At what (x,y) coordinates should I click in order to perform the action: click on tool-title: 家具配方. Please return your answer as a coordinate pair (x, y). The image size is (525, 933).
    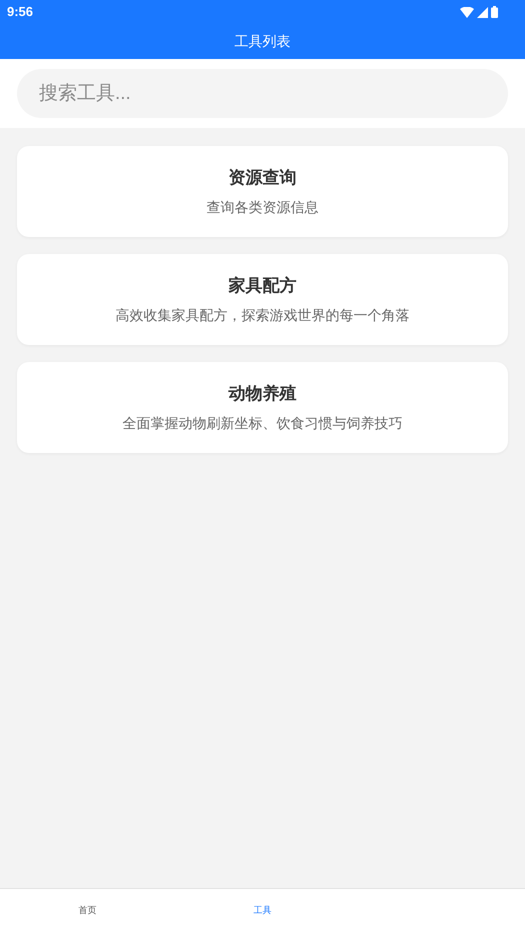
    Looking at the image, I should click on (262, 285).